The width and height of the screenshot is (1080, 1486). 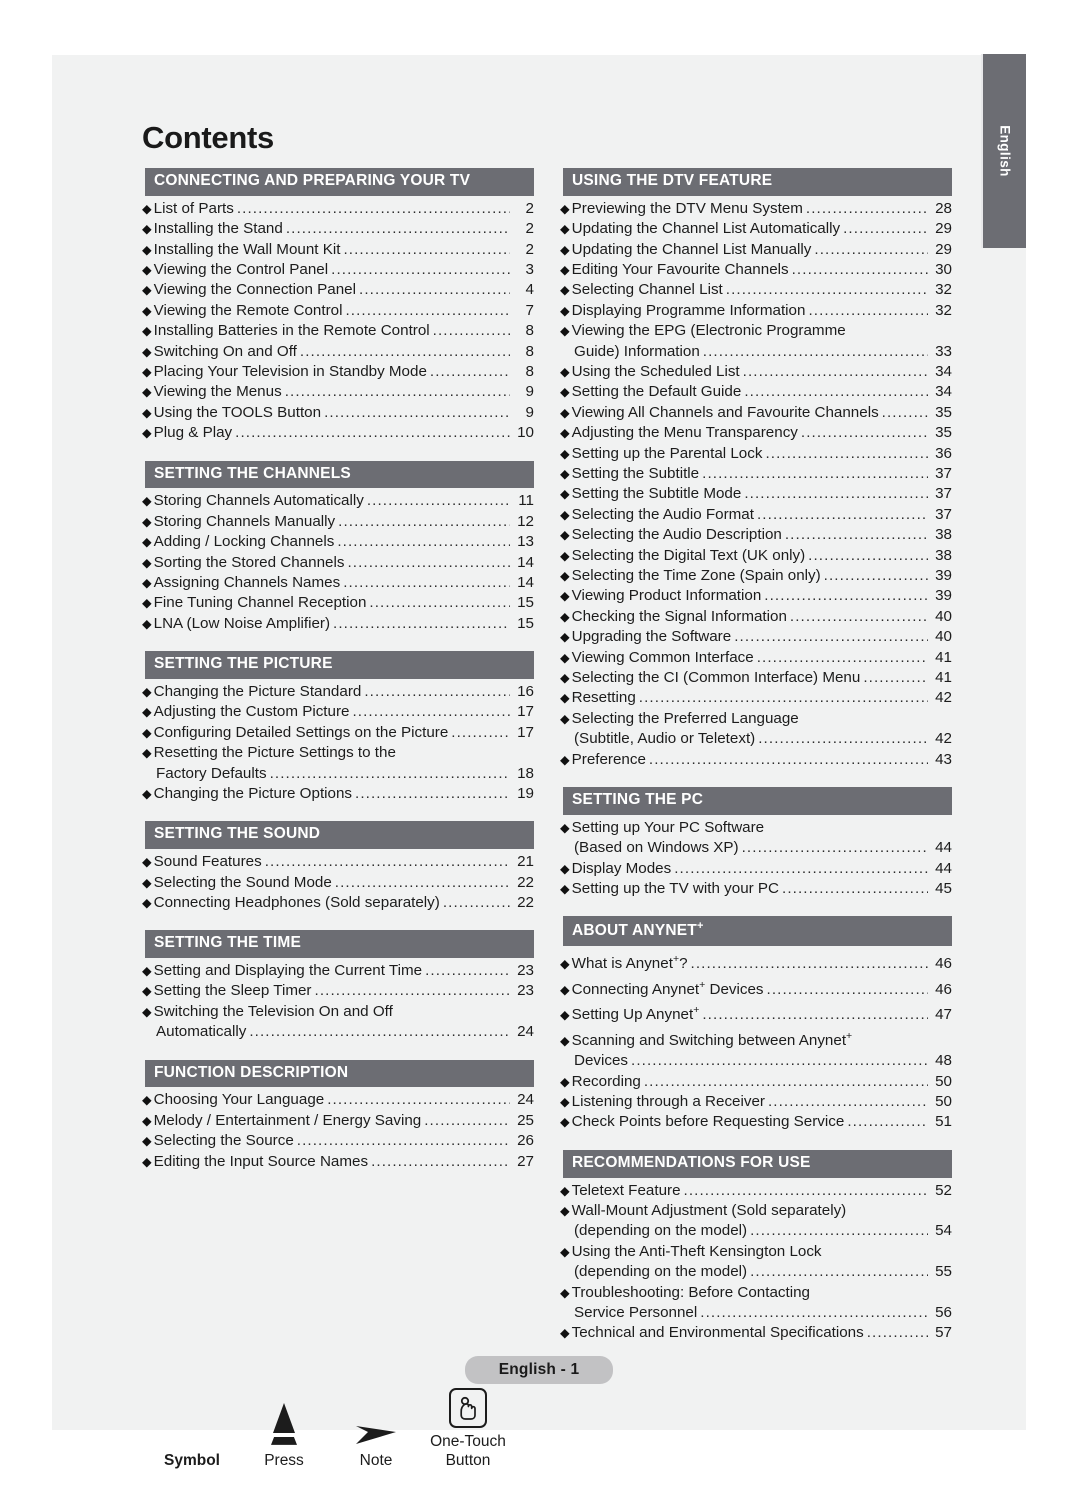 What do you see at coordinates (606, 1081) in the screenshot?
I see `toc-entry-label: Recording` at bounding box center [606, 1081].